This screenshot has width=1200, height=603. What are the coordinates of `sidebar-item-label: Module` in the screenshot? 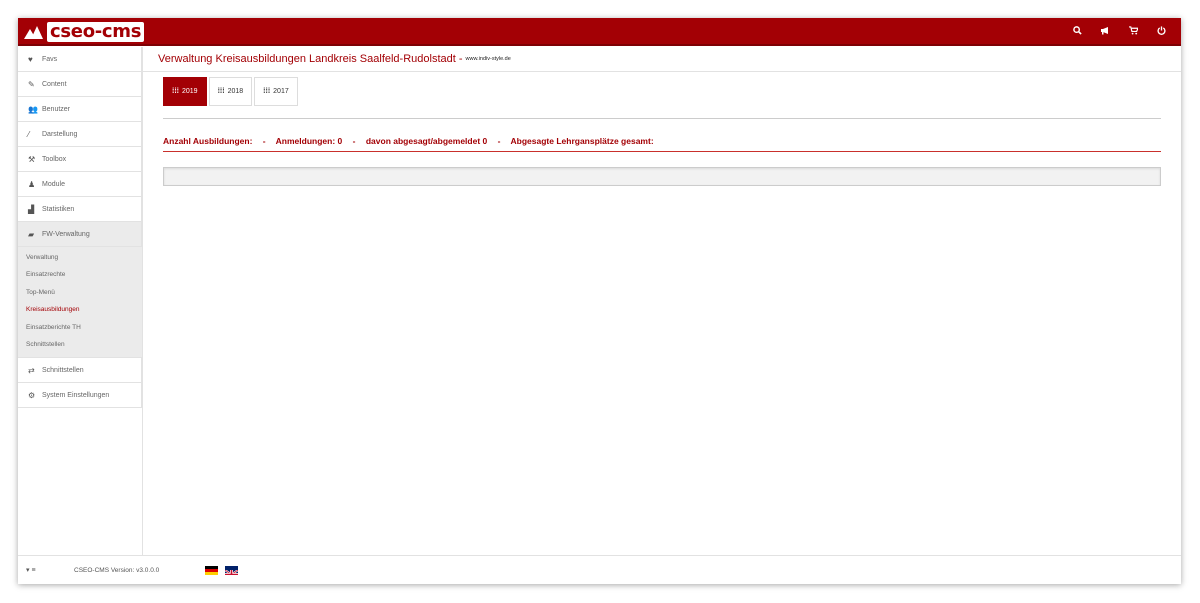 It's located at (53, 184).